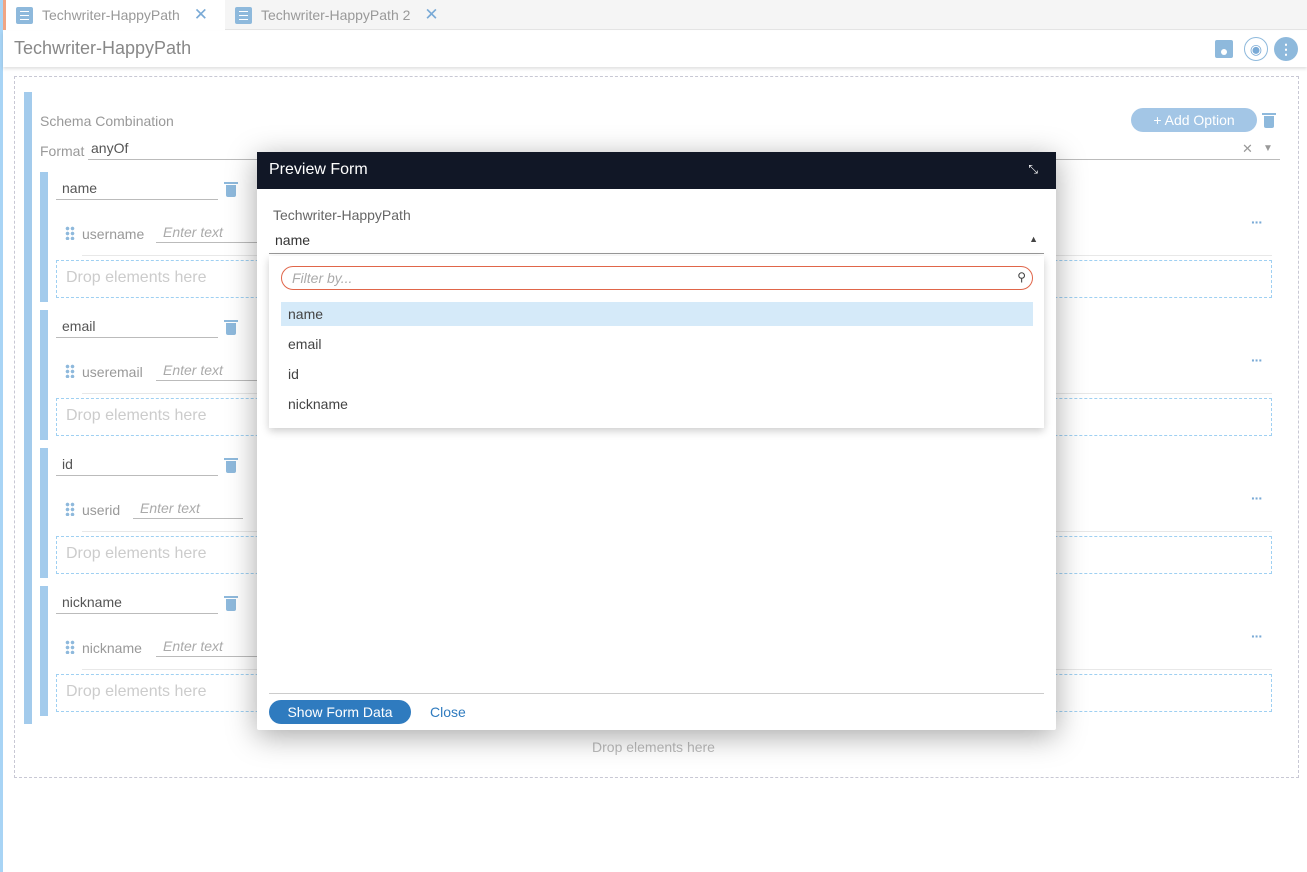 The width and height of the screenshot is (1307, 872). I want to click on footer-divider, so click(656, 693).